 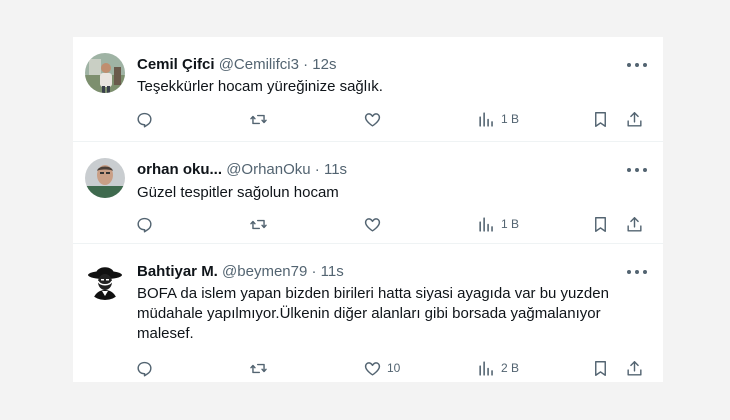 What do you see at coordinates (177, 271) in the screenshot?
I see `display-name: Bahtiyar M.` at bounding box center [177, 271].